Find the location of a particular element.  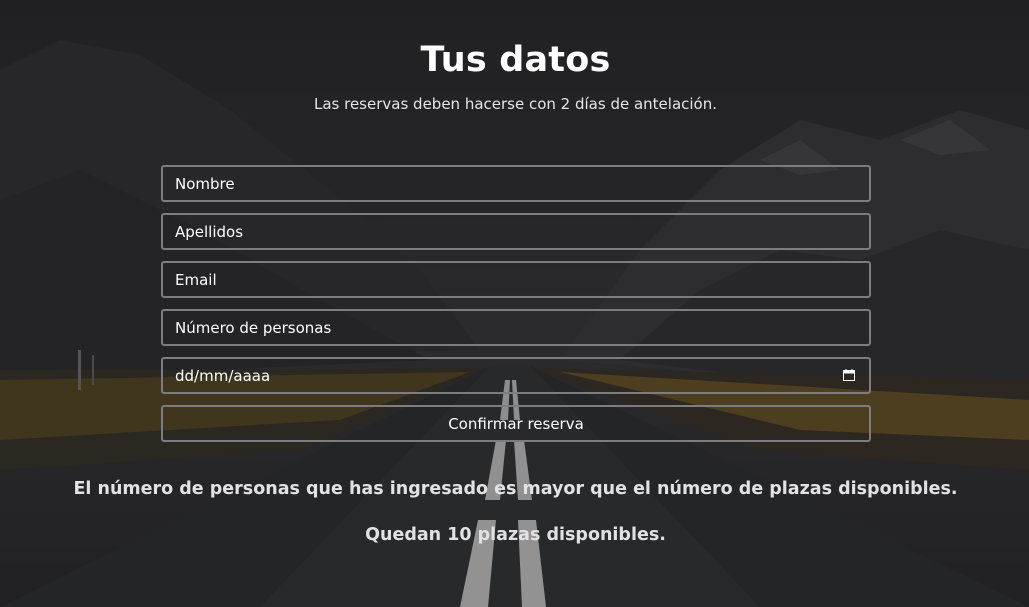

date-field is located at coordinates (516, 375).